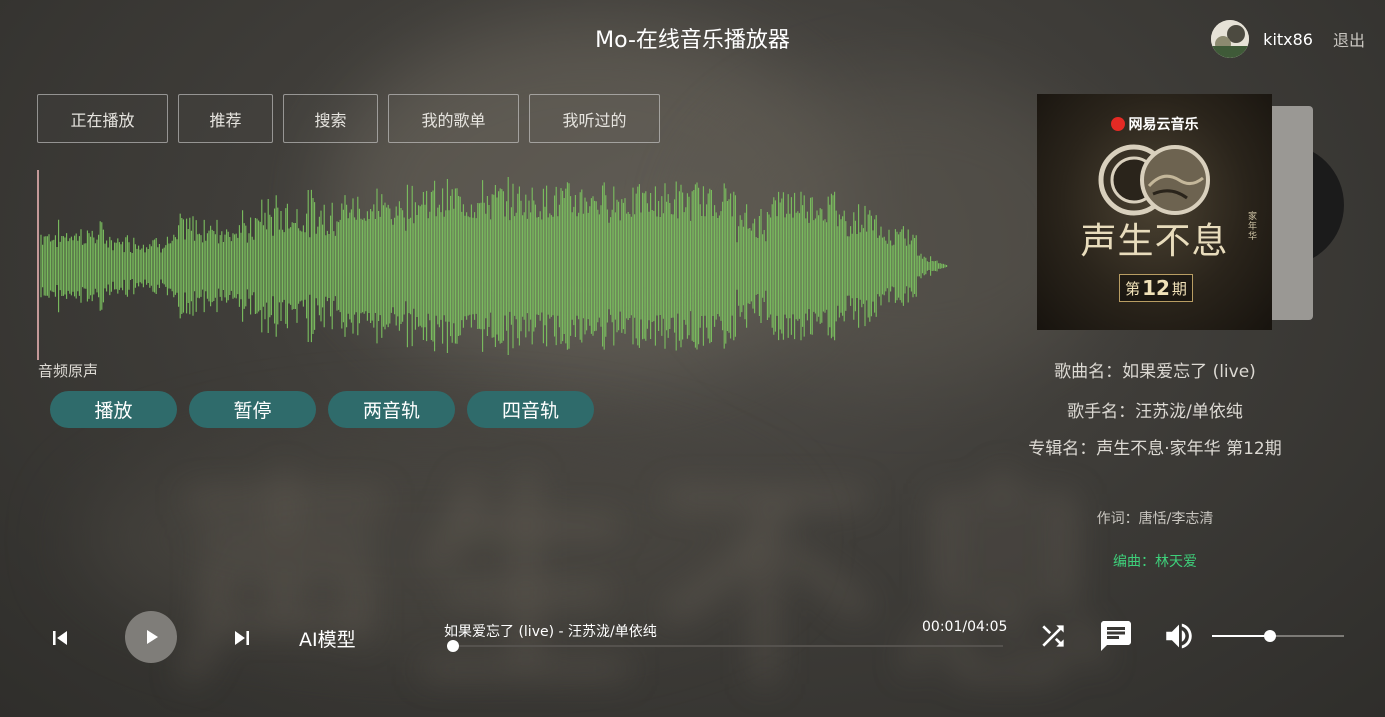 The height and width of the screenshot is (717, 1385). Describe the element at coordinates (594, 118) in the screenshot. I see `tab-history: 我听过的` at that location.